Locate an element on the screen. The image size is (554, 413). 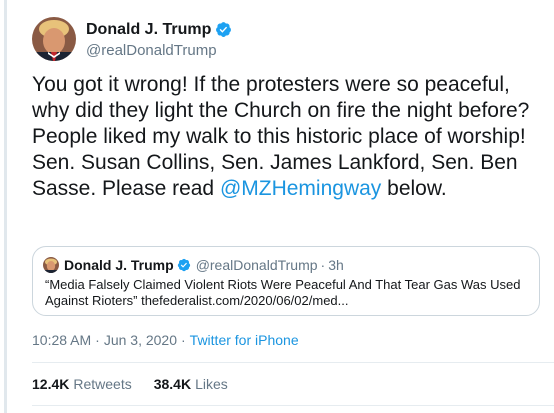
thread-rule is located at coordinates (5, 206).